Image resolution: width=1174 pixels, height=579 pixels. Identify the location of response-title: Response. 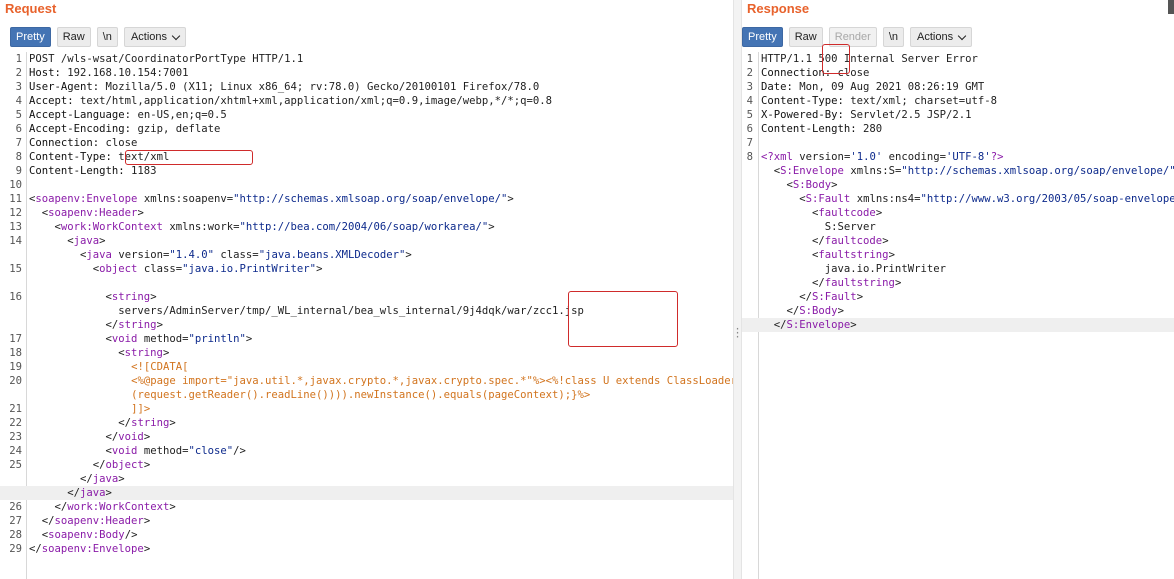
(778, 8).